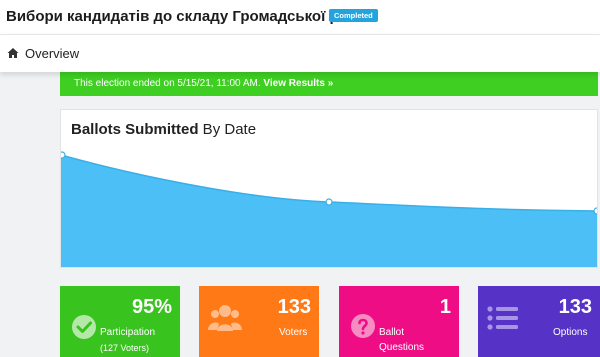 The height and width of the screenshot is (357, 600). What do you see at coordinates (294, 307) in the screenshot?
I see `voters-value: 133` at bounding box center [294, 307].